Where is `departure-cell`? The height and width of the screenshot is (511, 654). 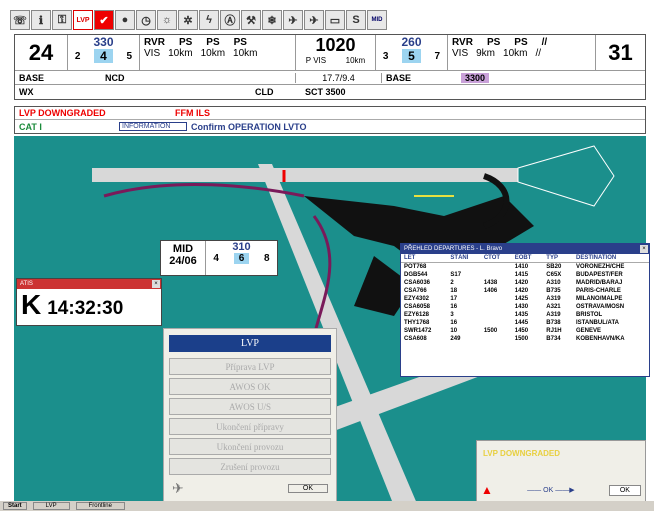
departure-cell is located at coordinates (496, 299).